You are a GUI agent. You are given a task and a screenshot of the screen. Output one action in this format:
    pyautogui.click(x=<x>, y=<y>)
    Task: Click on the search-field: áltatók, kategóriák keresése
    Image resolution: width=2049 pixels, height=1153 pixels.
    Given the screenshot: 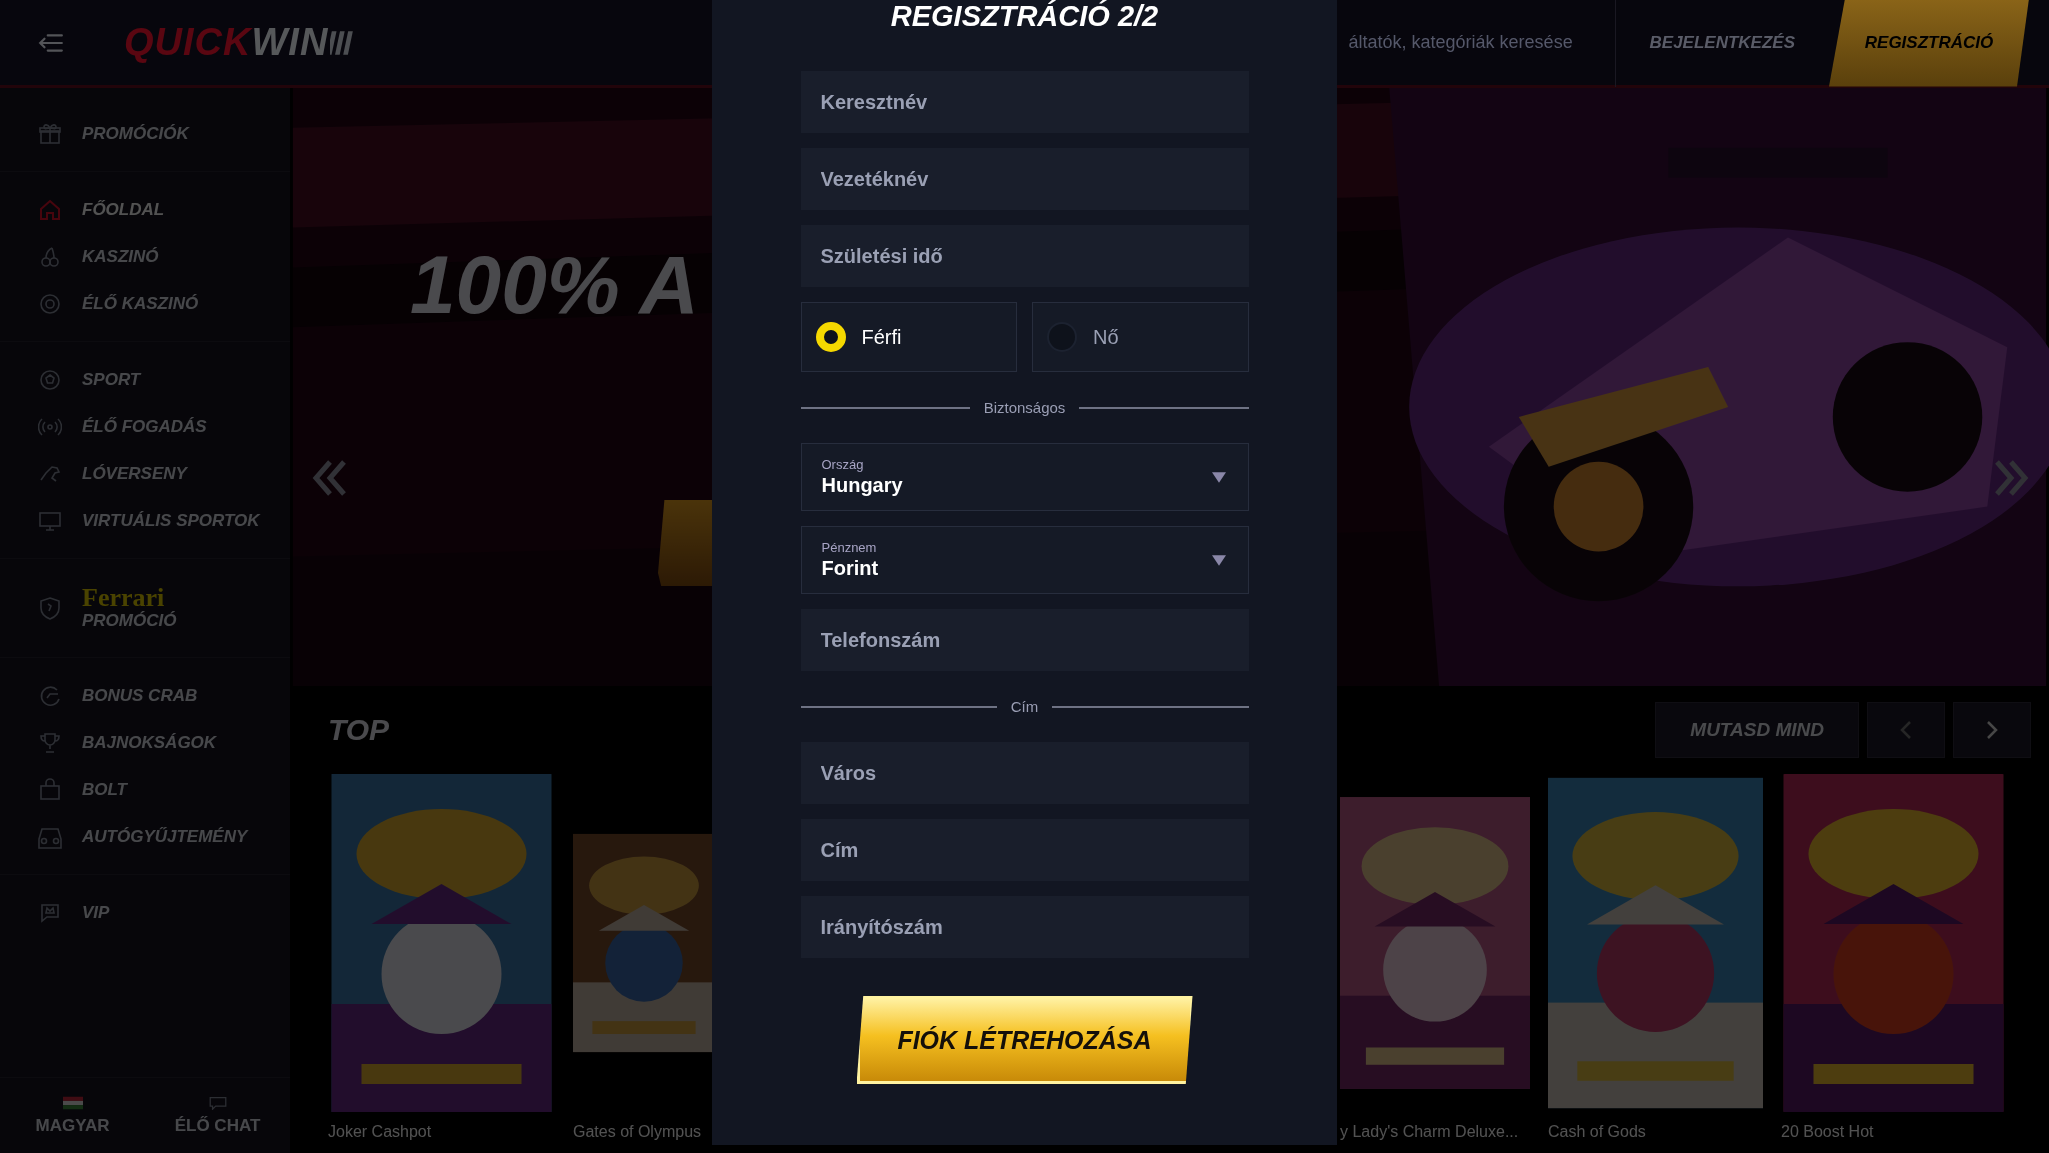 What is the action you would take?
    pyautogui.click(x=1479, y=42)
    